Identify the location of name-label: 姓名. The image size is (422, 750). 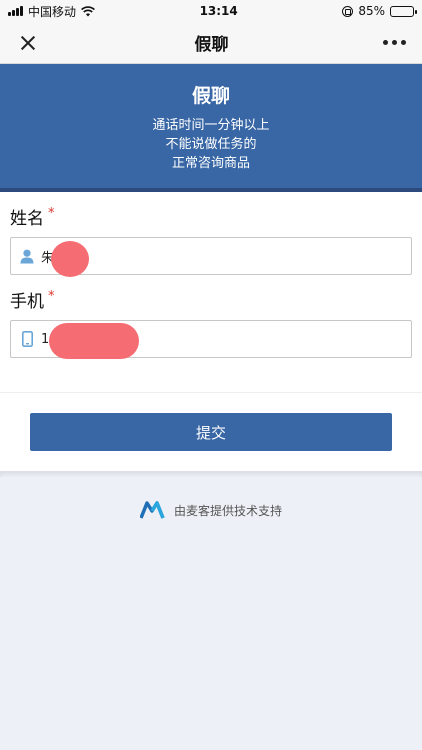
(27, 219).